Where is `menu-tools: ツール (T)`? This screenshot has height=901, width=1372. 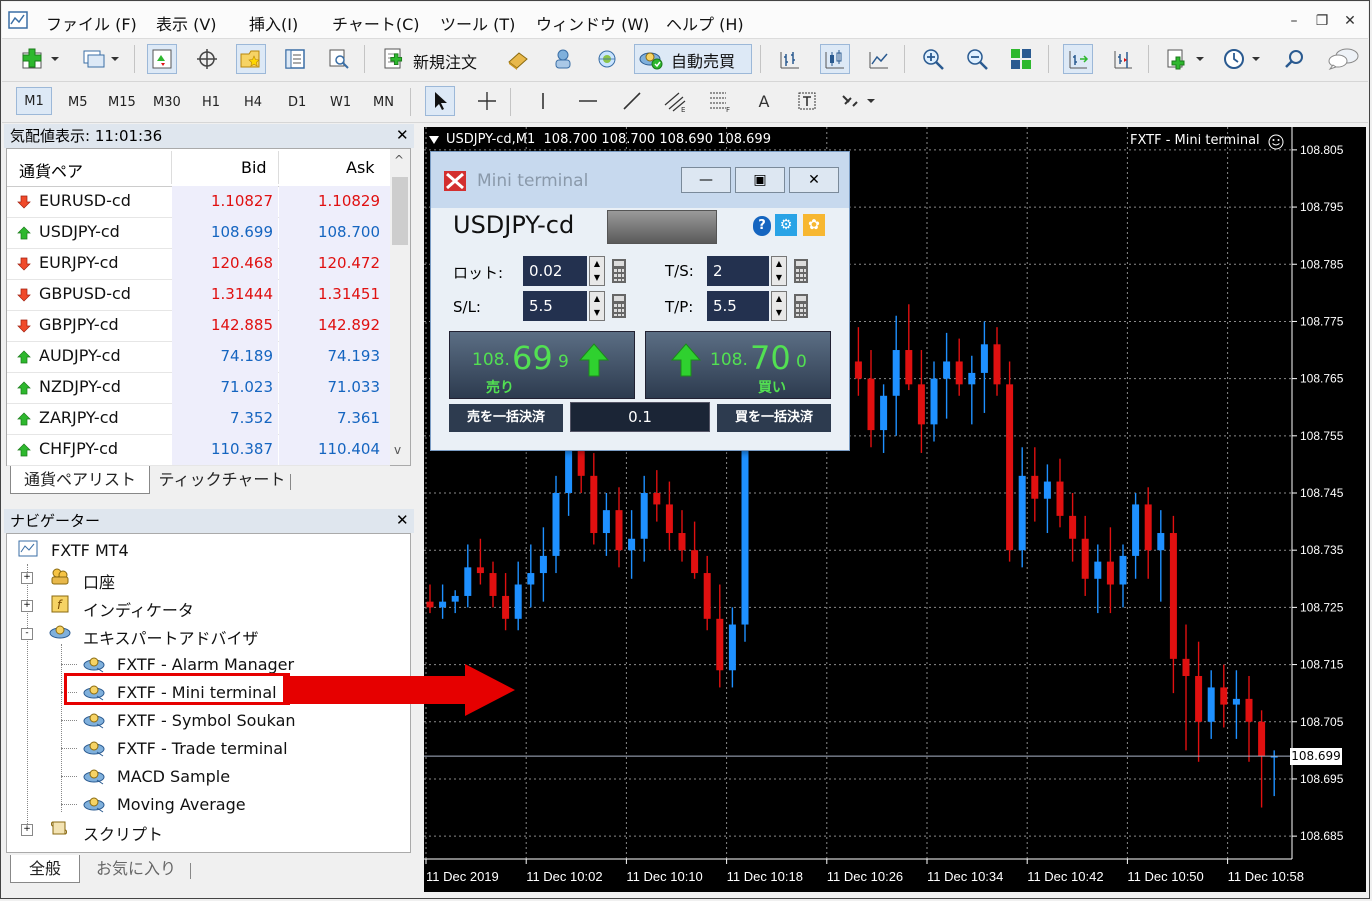
menu-tools: ツール (T) is located at coordinates (477, 23).